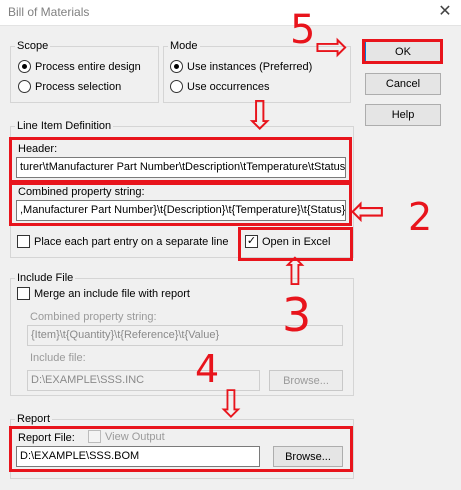 This screenshot has height=490, width=461. What do you see at coordinates (181, 449) in the screenshot?
I see `annotation-box-report` at bounding box center [181, 449].